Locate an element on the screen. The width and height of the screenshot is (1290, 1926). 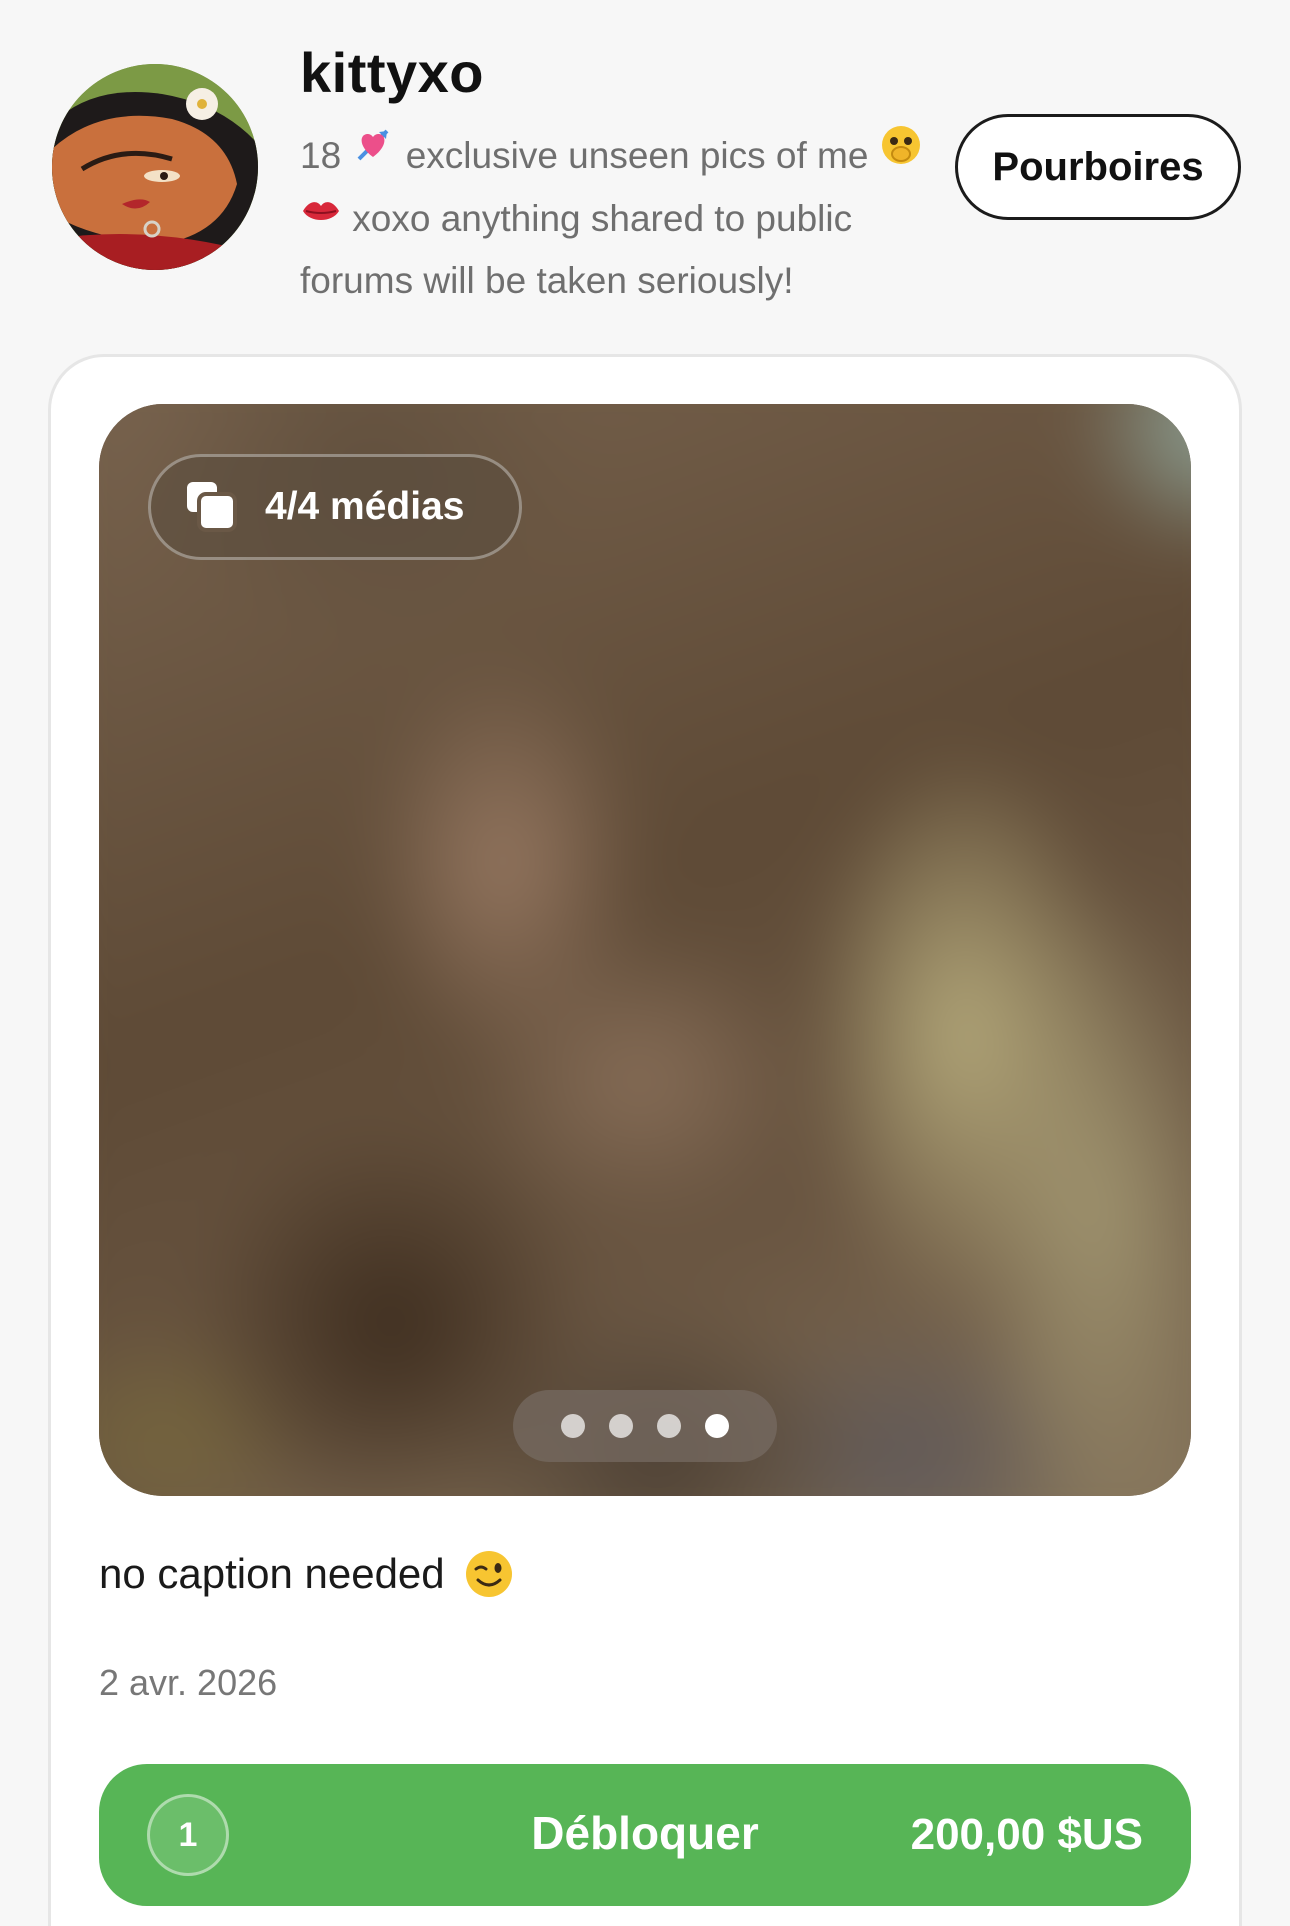
heart-arrow-icon is located at coordinates (373, 154).